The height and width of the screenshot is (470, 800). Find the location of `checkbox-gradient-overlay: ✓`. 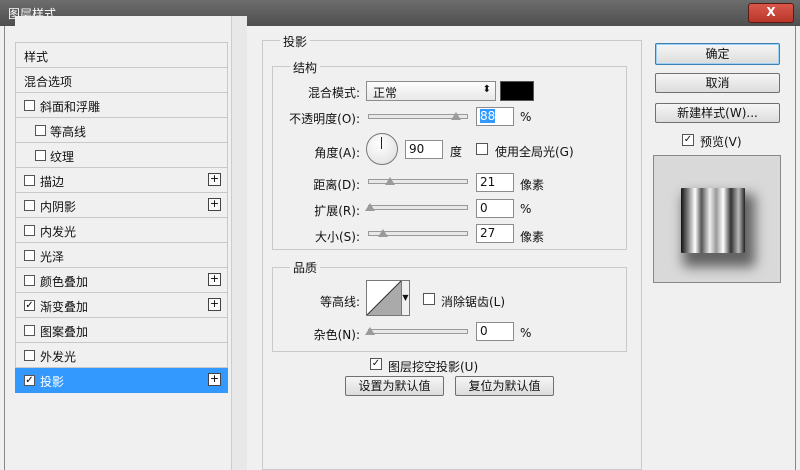

checkbox-gradient-overlay: ✓ is located at coordinates (29, 305).